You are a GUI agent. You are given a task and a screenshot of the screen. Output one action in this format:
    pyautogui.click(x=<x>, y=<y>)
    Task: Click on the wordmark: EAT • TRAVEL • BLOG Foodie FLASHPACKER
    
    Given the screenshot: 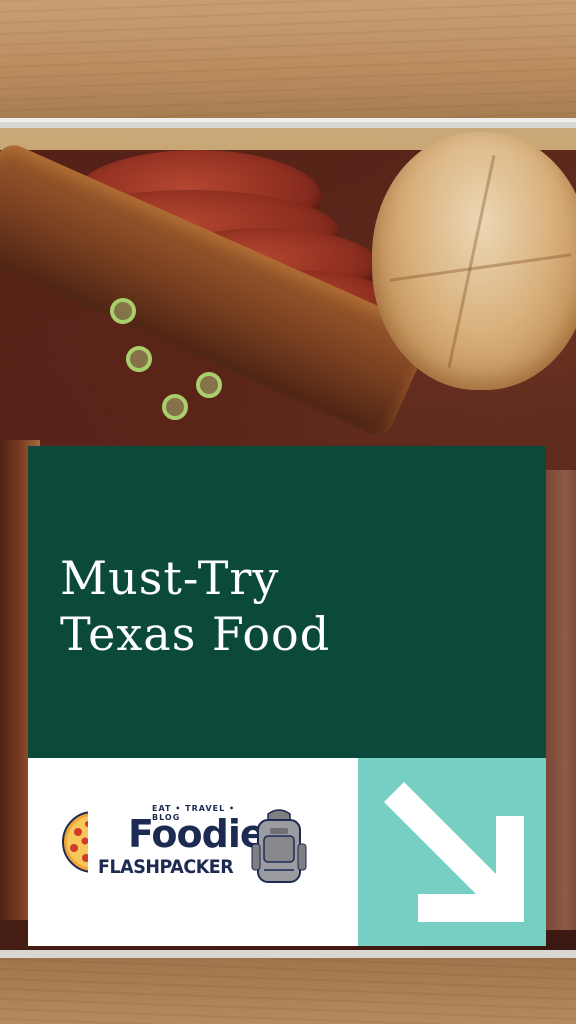 What is the action you would take?
    pyautogui.click(x=177, y=845)
    